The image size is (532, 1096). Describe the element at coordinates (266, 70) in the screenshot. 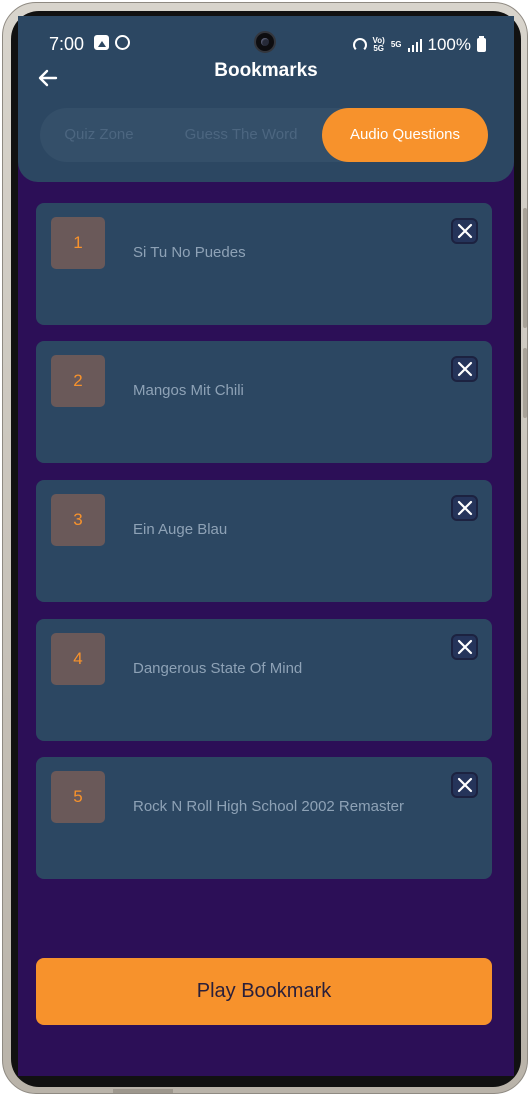

I see `page-title: Bookmarks` at that location.